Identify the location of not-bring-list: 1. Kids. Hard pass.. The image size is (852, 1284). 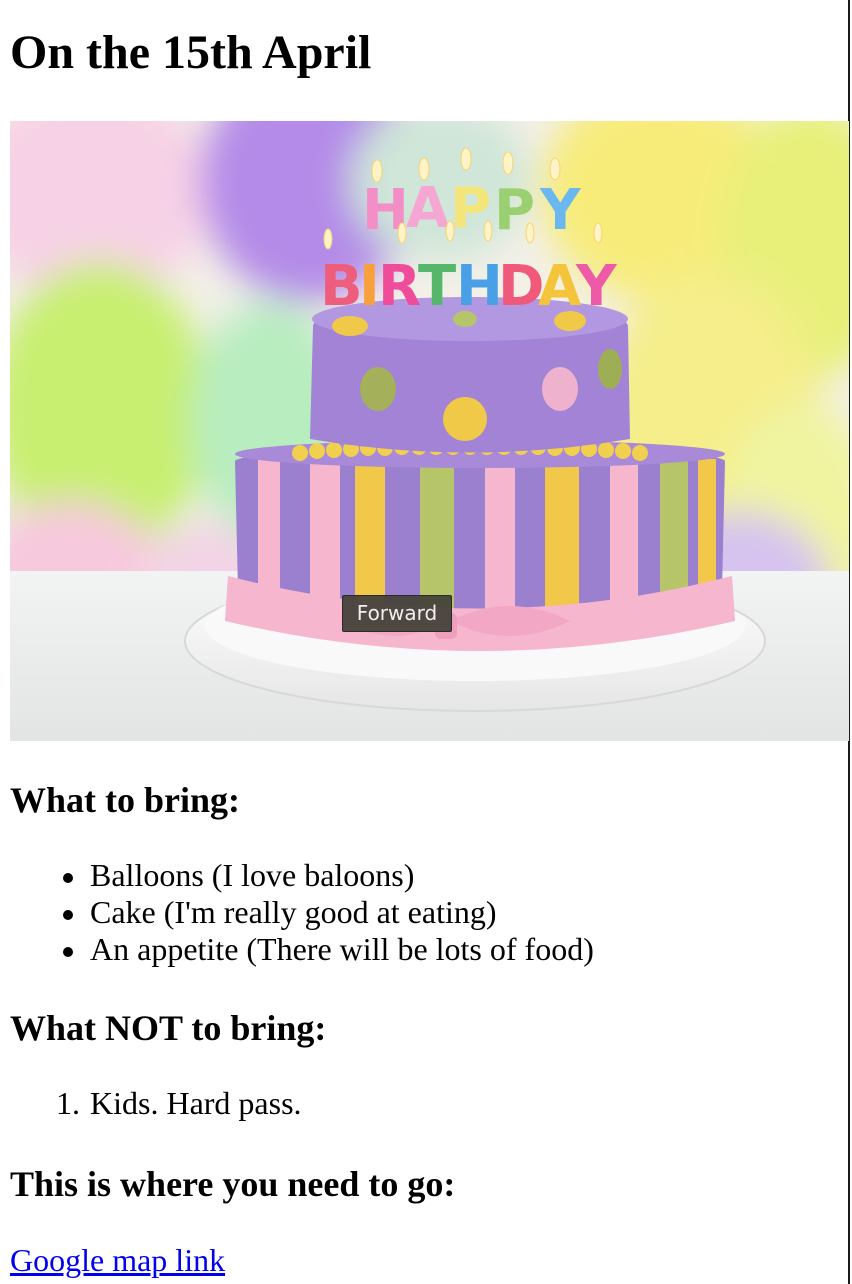
(151, 1103).